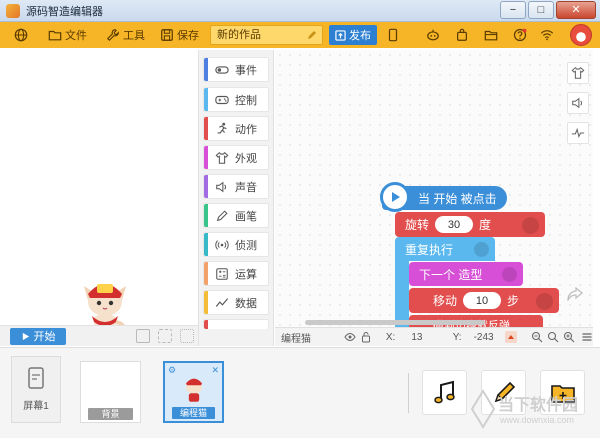 Image resolution: width=600 pixels, height=438 pixels. What do you see at coordinates (466, 274) in the screenshot?
I see `next-costume-block: 下一个 造型` at bounding box center [466, 274].